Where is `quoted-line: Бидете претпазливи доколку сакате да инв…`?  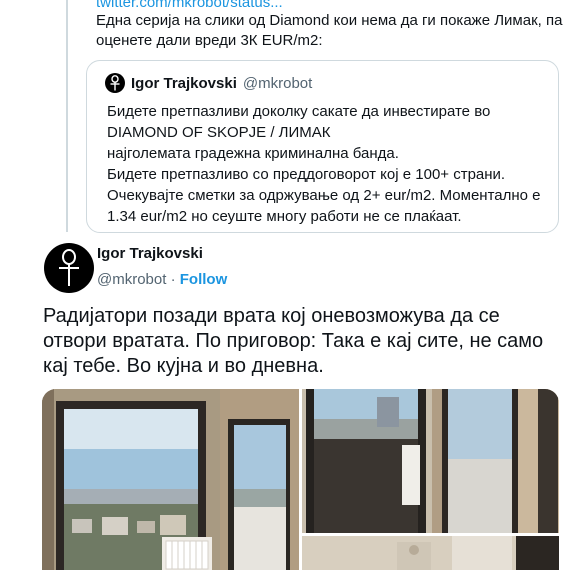
quoted-line: Бидете претпазливи доколку сакате да инв… is located at coordinates (299, 111).